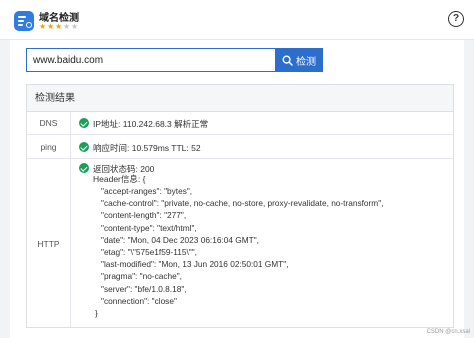  I want to click on header-open: Header信息: {, so click(119, 179).